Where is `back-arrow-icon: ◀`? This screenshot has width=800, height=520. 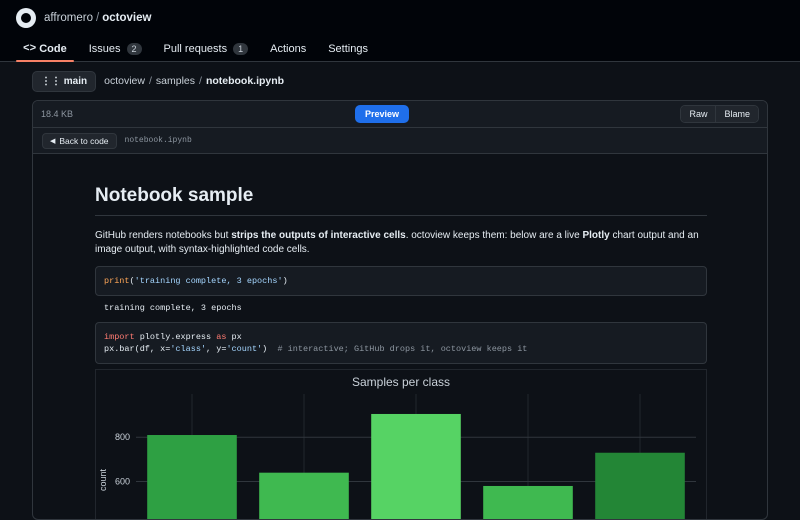 back-arrow-icon: ◀ is located at coordinates (53, 141).